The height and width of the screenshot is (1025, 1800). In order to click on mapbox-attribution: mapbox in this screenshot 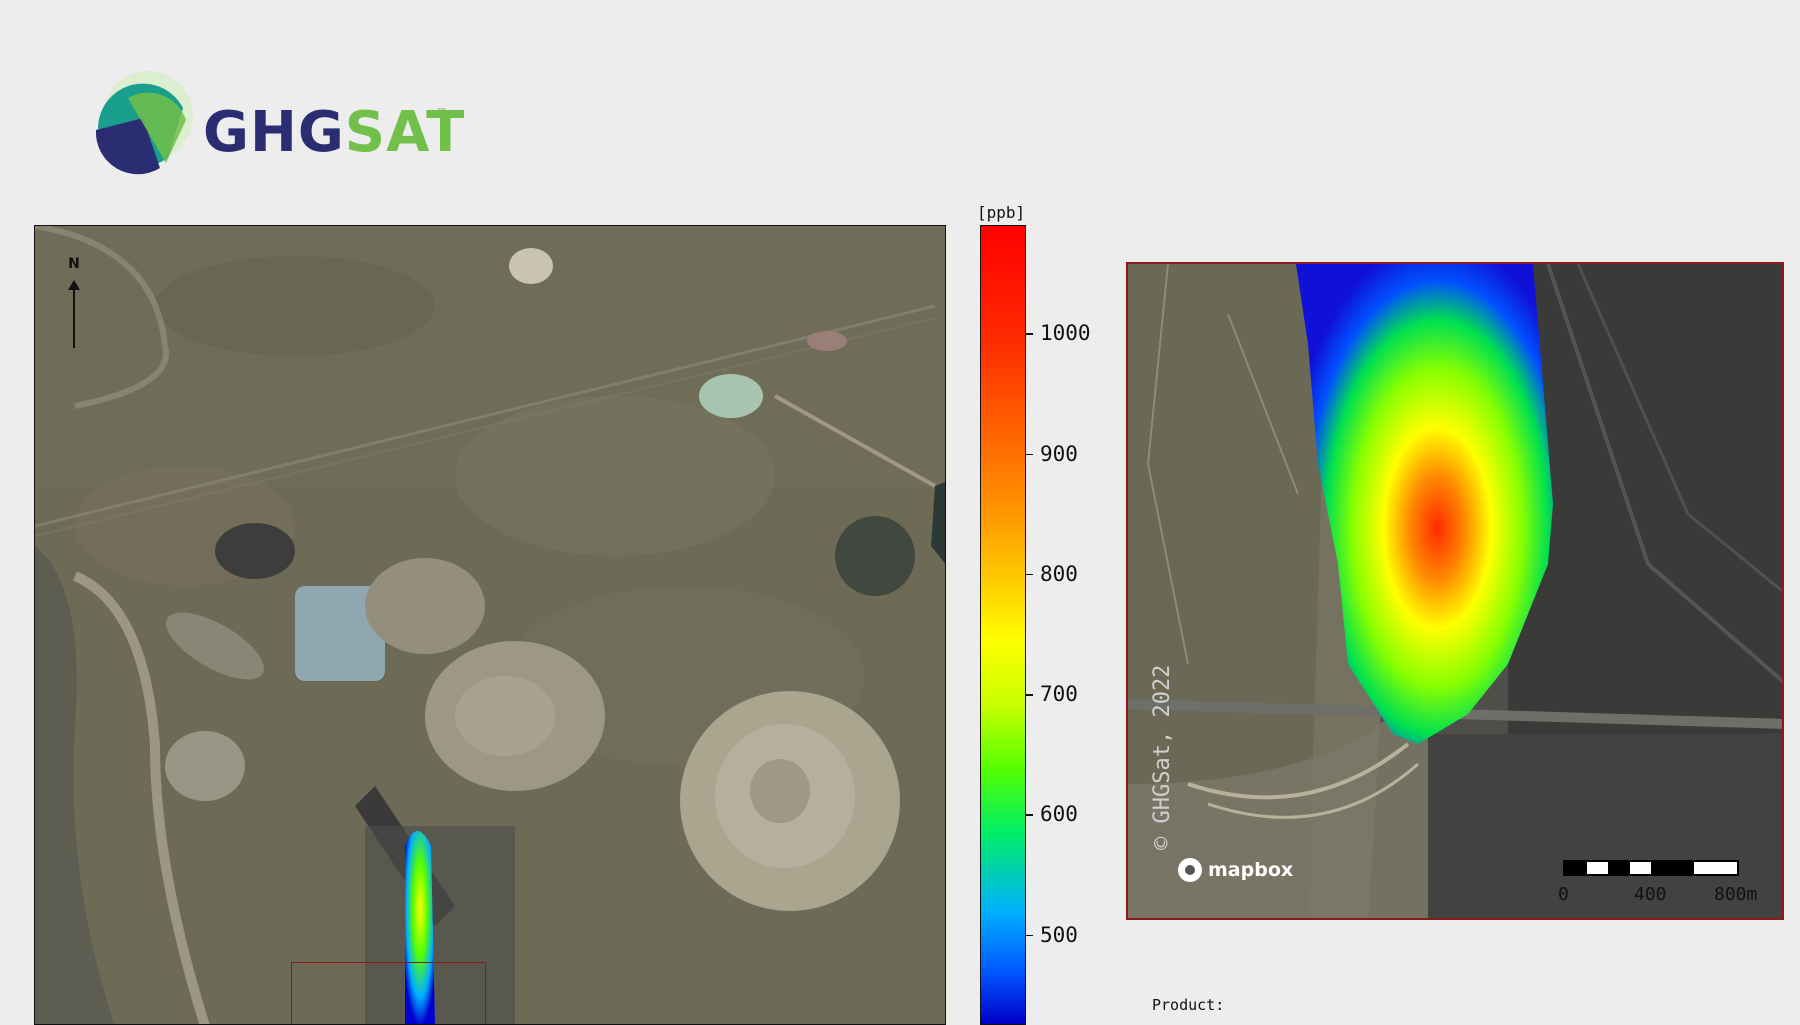, I will do `click(1235, 870)`.